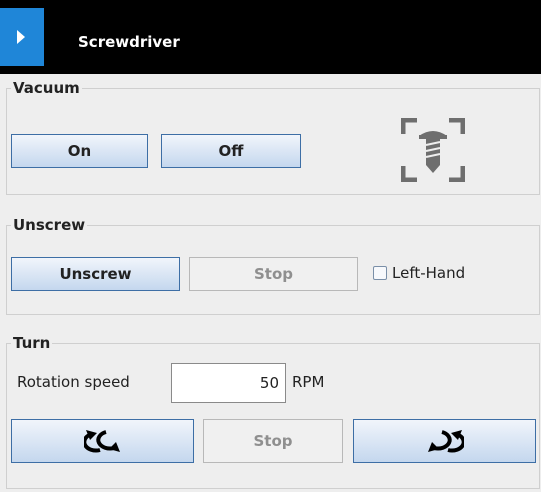  I want to click on rotate-counterclockwise-icon, so click(101, 441).